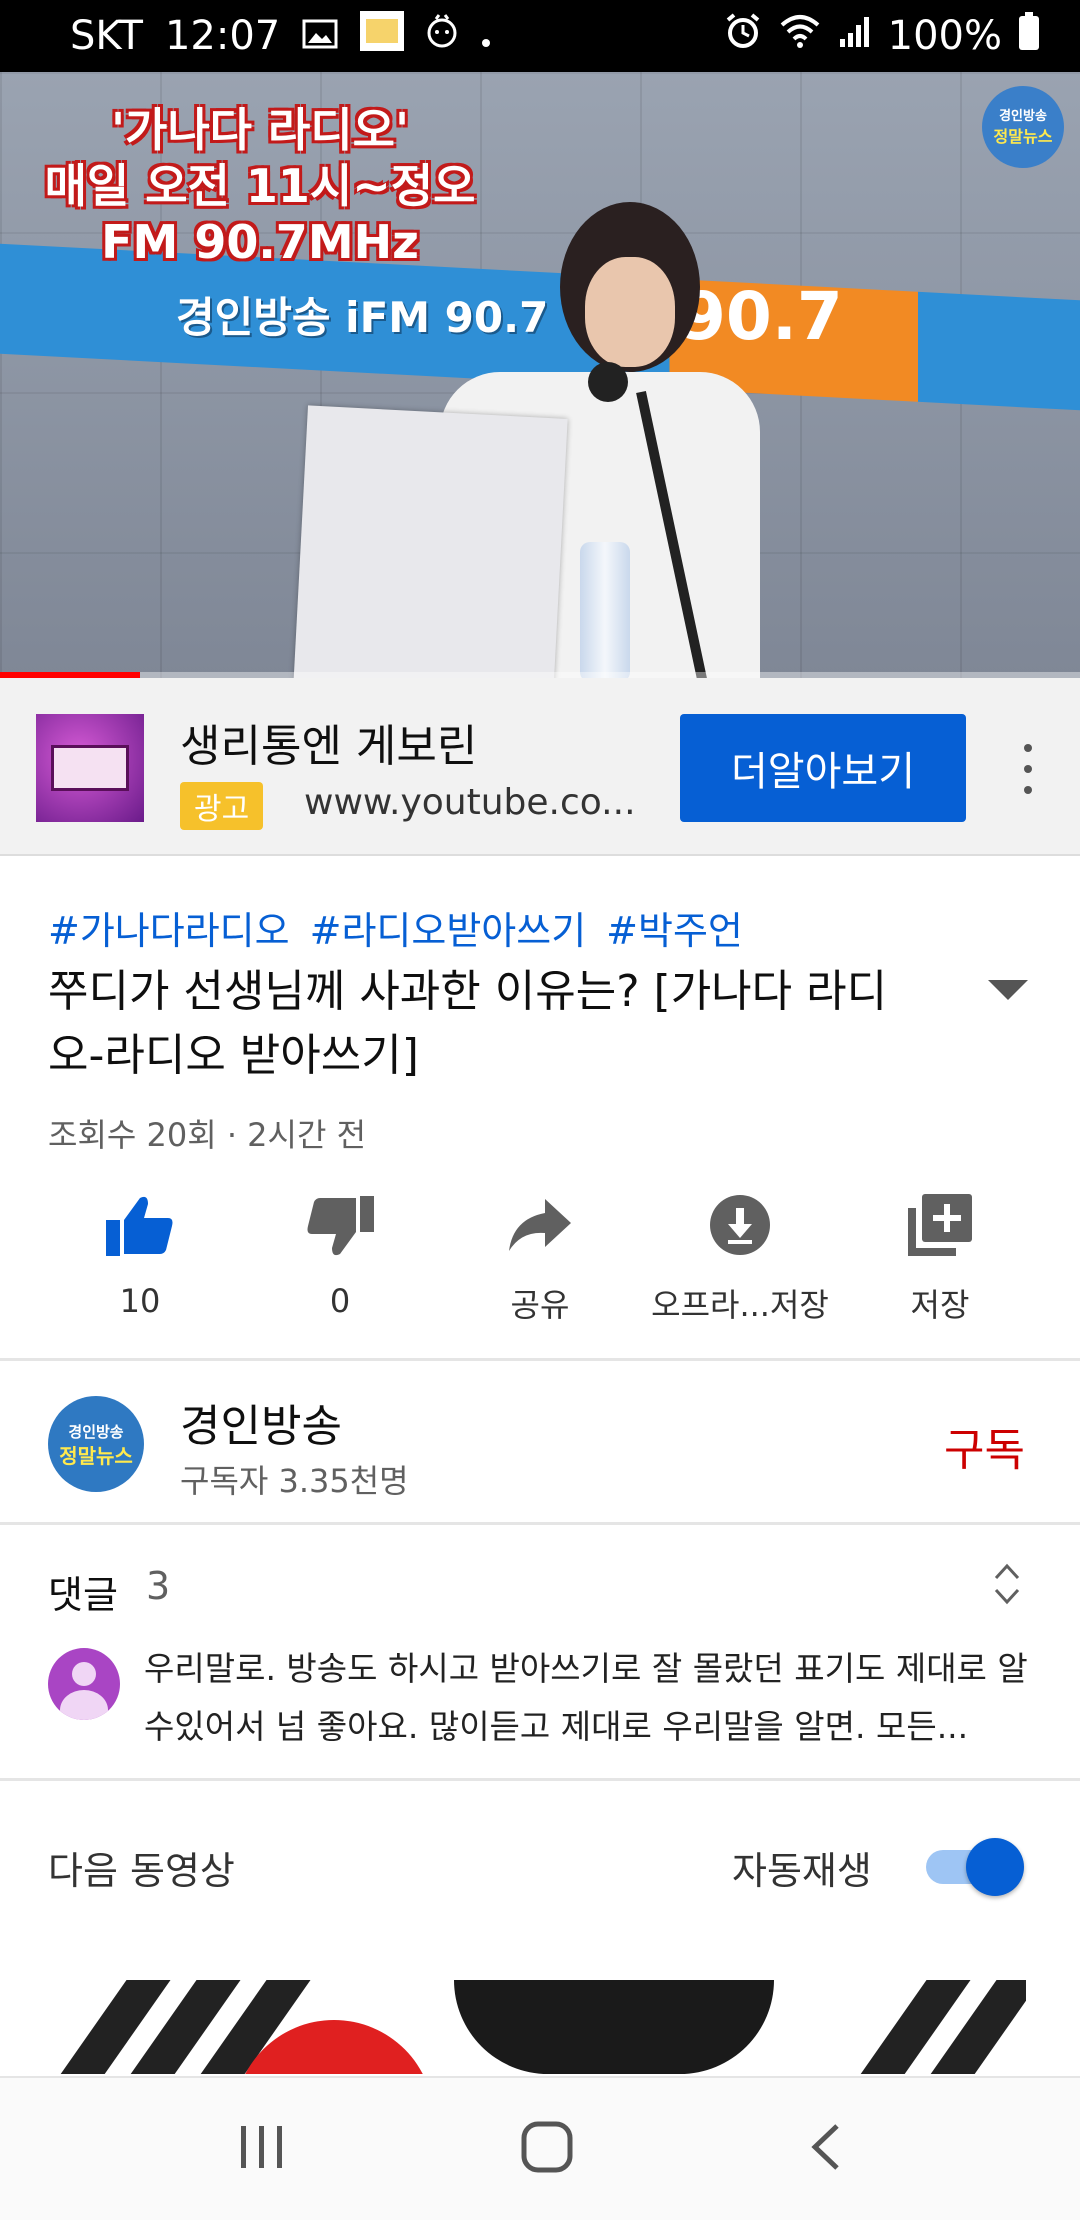 This screenshot has height=2220, width=1080. Describe the element at coordinates (83, 1591) in the screenshot. I see `comments-title: 댓글` at that location.